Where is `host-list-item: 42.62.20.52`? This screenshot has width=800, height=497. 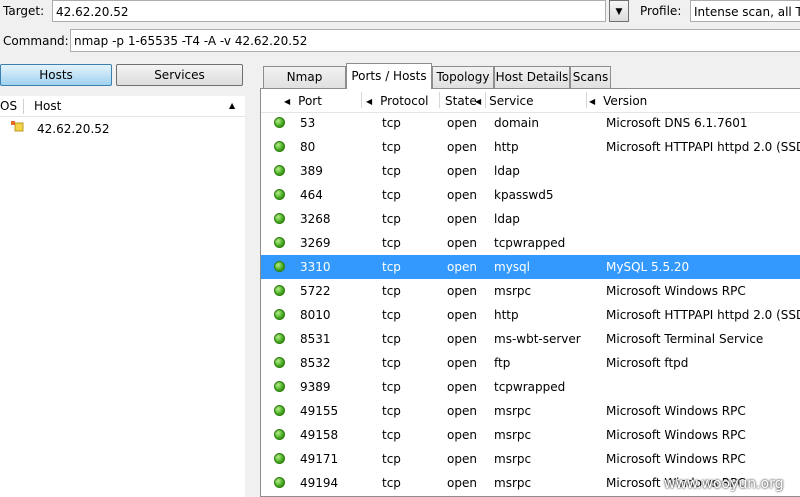
host-list-item: 42.62.20.52 is located at coordinates (122, 128).